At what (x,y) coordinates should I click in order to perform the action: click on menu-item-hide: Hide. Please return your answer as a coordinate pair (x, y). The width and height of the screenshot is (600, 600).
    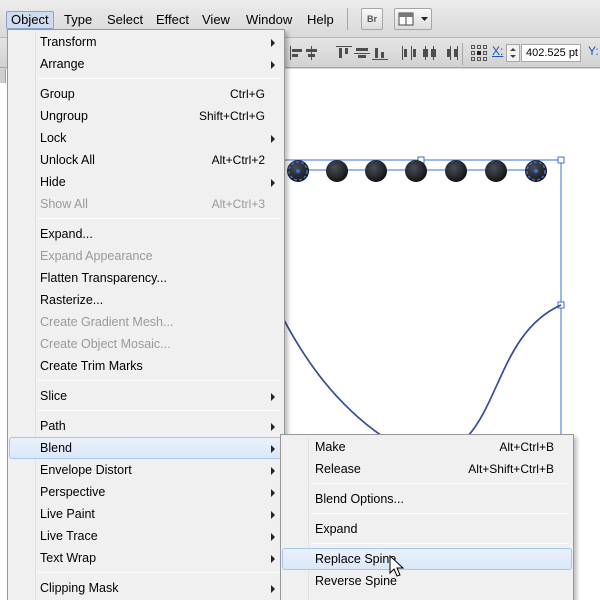
    Looking at the image, I should click on (146, 182).